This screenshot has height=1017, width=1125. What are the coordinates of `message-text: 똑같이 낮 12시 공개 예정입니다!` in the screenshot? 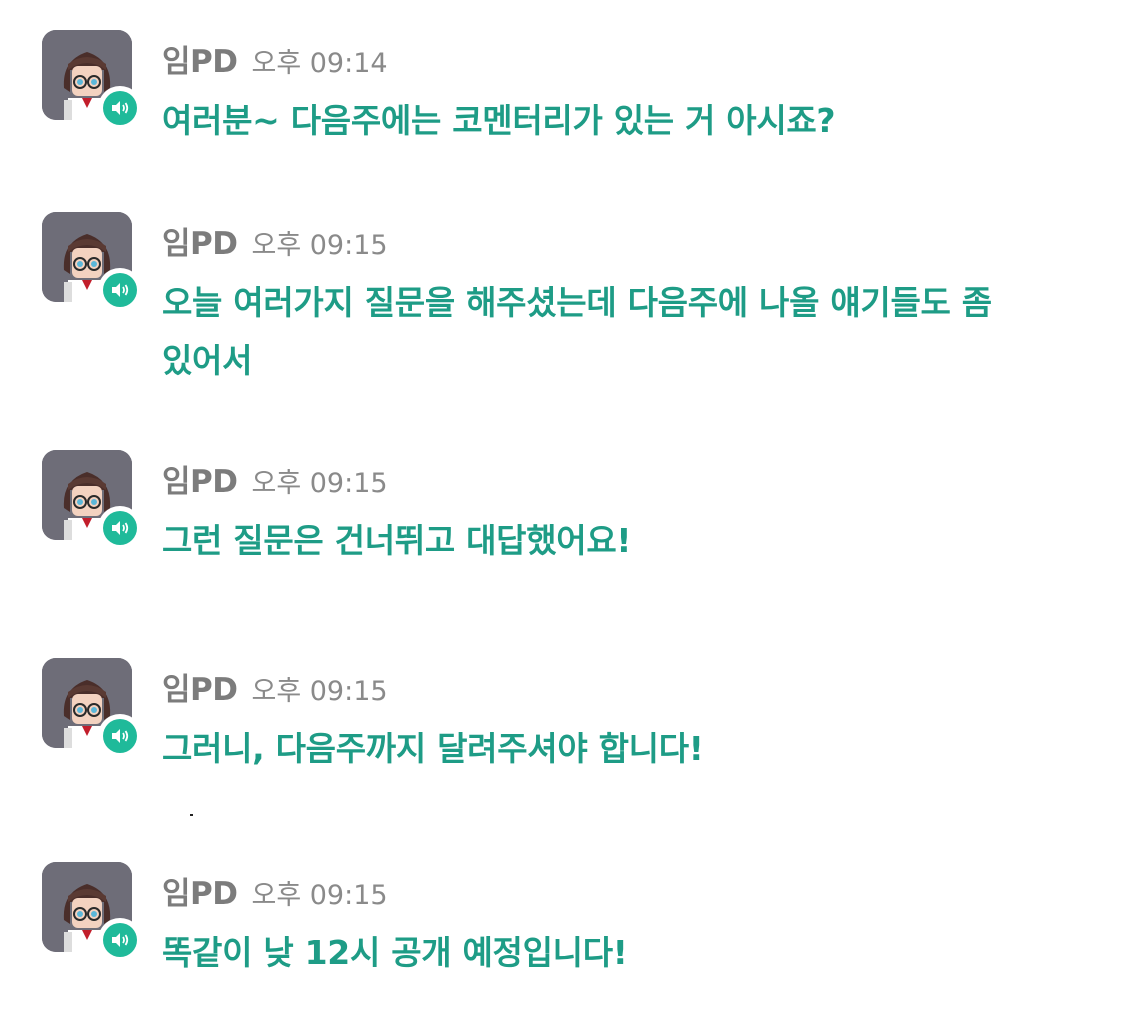 It's located at (395, 952).